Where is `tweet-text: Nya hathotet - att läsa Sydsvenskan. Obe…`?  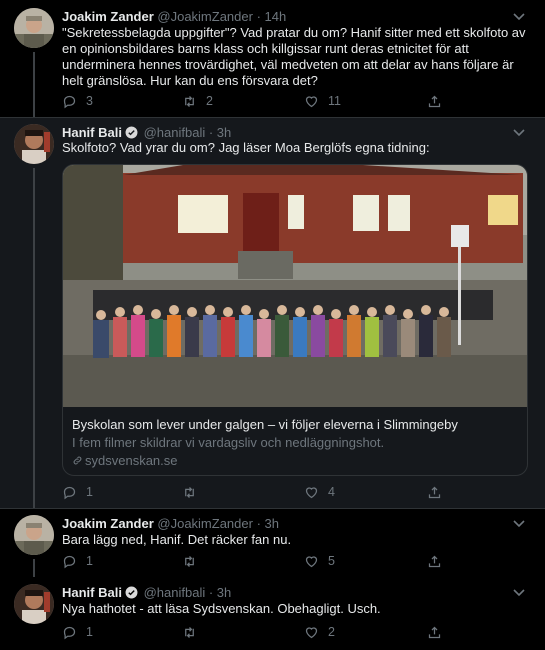
tweet-text: Nya hathotet - att läsa Sydsvenskan. Obe… is located at coordinates (221, 608).